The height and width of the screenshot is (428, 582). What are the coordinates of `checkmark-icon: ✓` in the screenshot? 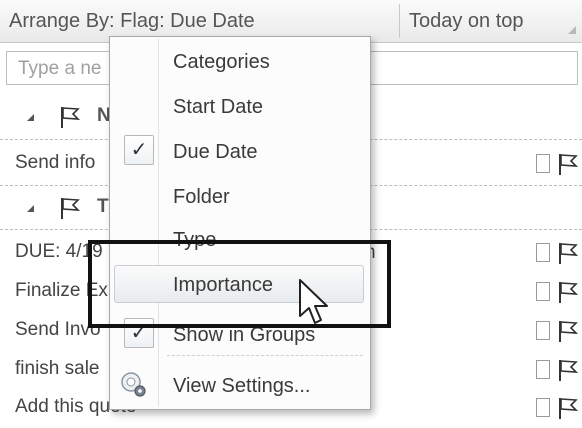 It's located at (139, 150).